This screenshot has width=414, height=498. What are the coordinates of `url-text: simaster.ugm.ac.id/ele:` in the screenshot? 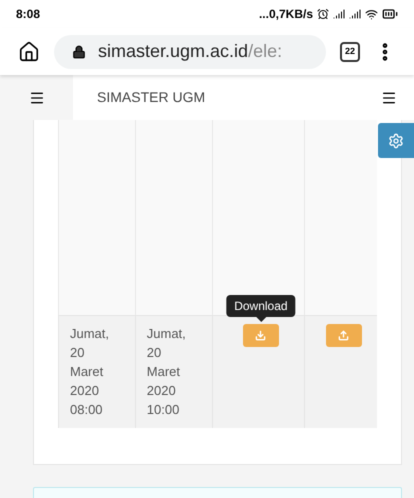 It's located at (190, 51).